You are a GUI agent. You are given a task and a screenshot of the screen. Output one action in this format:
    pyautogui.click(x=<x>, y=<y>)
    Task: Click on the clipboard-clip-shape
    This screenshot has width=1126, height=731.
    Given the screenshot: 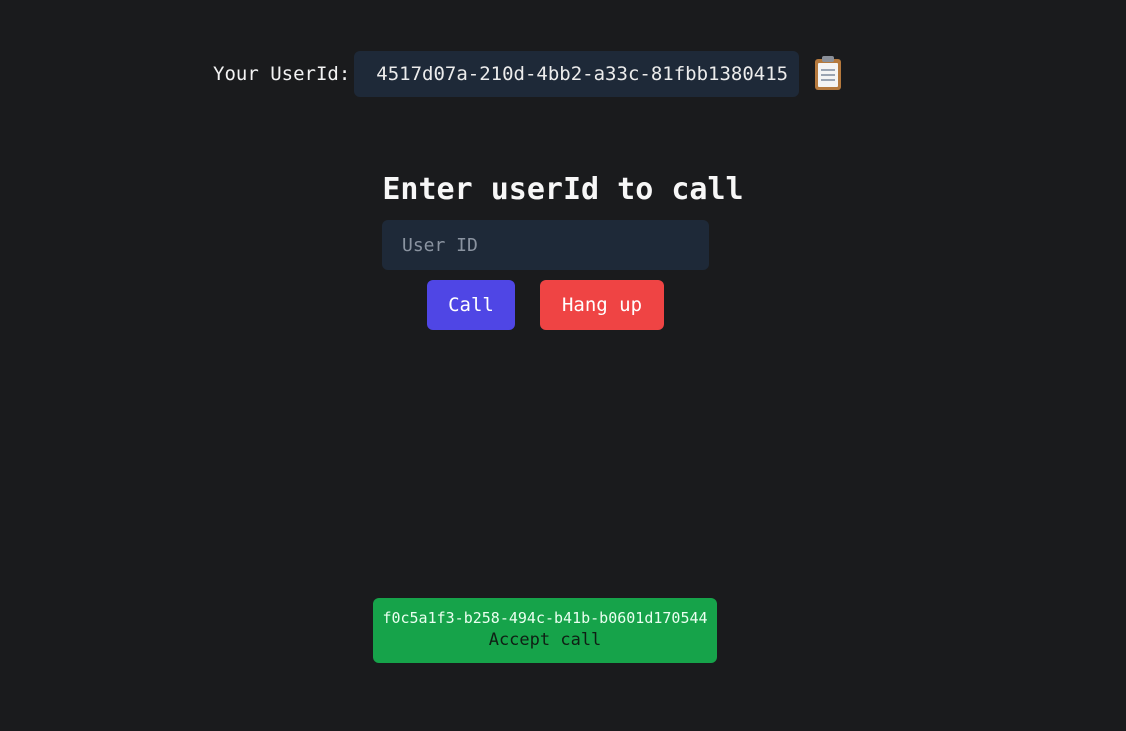 What is the action you would take?
    pyautogui.click(x=828, y=59)
    